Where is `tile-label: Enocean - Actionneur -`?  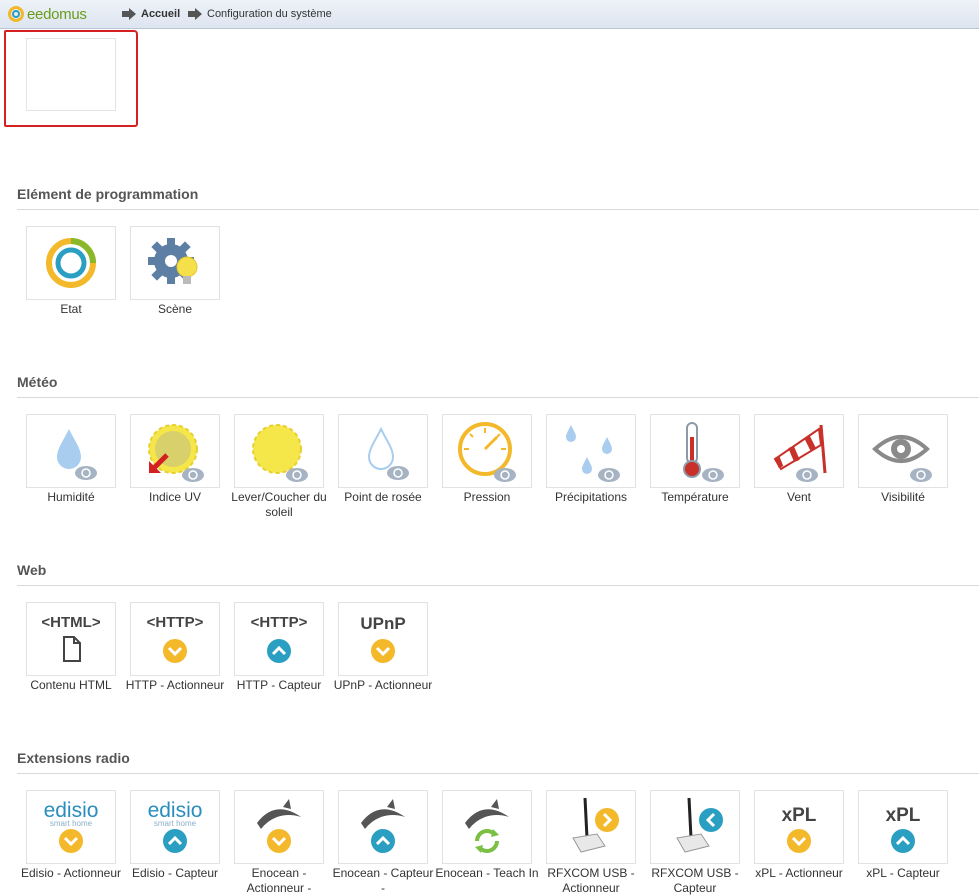
tile-label: Enocean - Actionneur - is located at coordinates (279, 880).